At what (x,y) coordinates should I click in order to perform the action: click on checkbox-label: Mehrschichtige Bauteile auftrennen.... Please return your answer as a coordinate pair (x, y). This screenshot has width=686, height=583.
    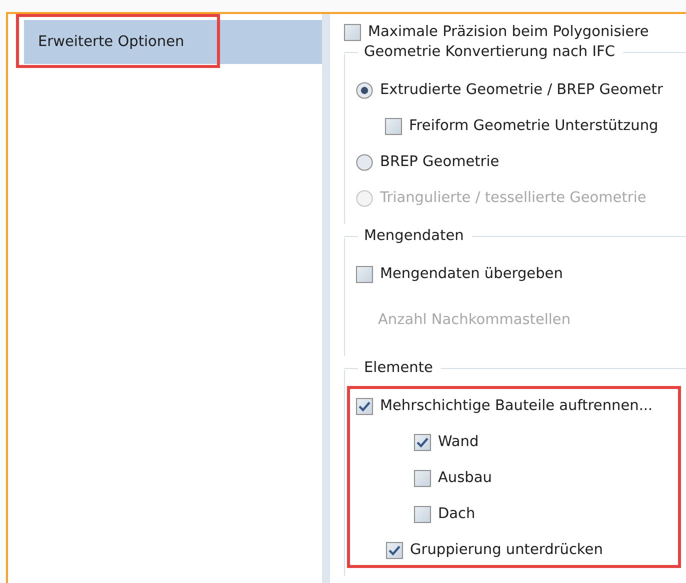
    Looking at the image, I should click on (516, 406).